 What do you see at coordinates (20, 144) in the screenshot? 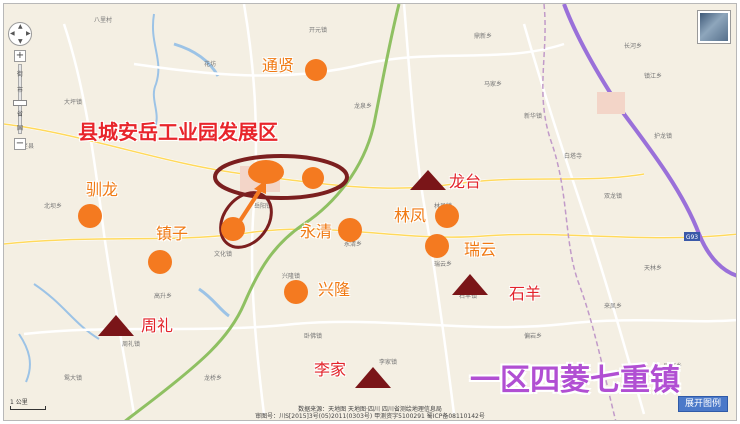
I see `zoom-out-button: −` at bounding box center [20, 144].